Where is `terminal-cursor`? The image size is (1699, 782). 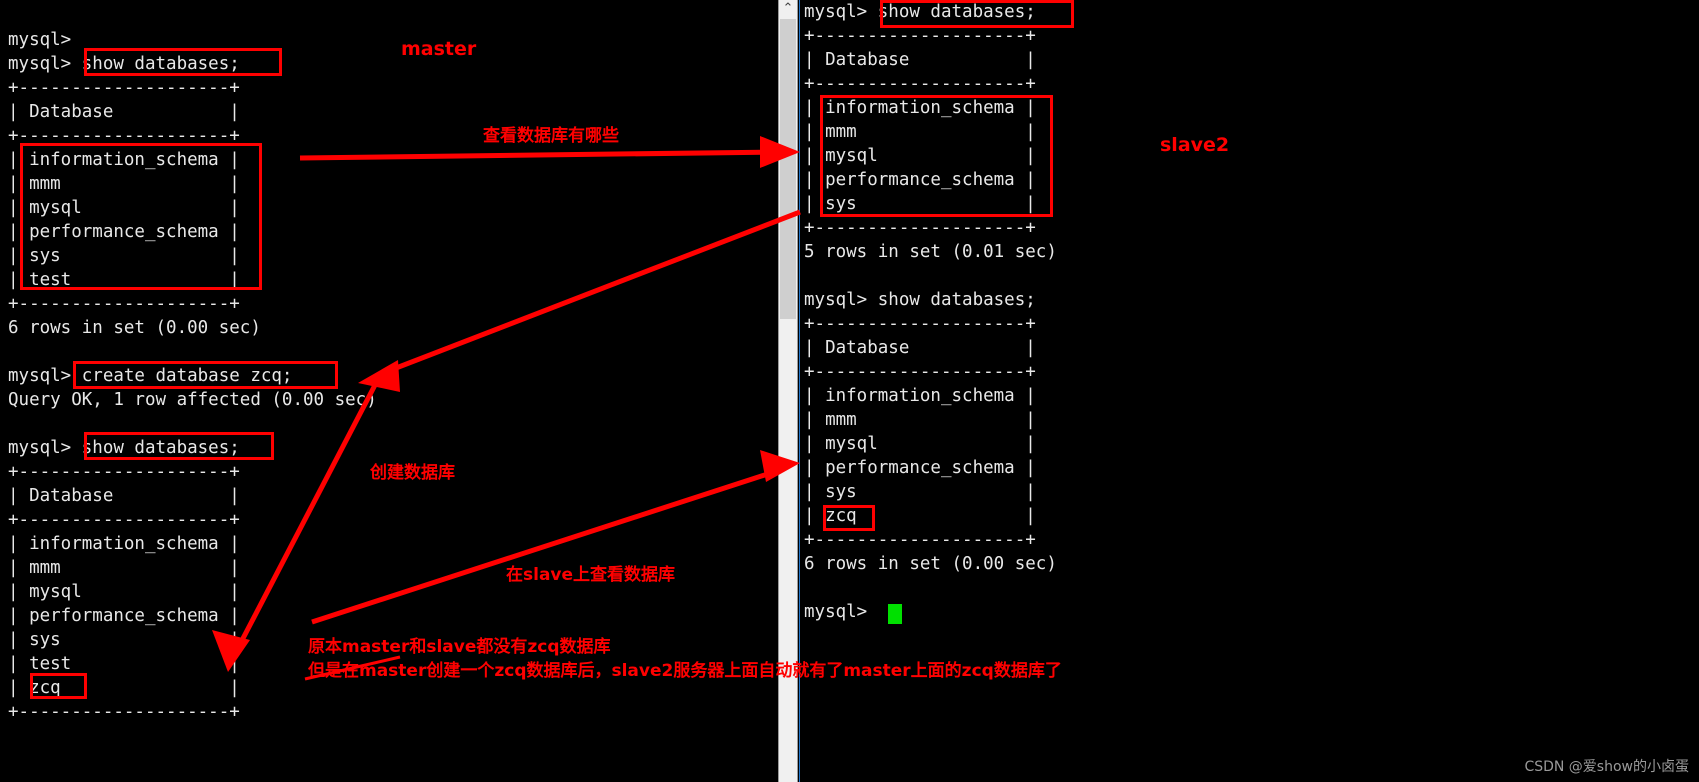
terminal-cursor is located at coordinates (895, 614).